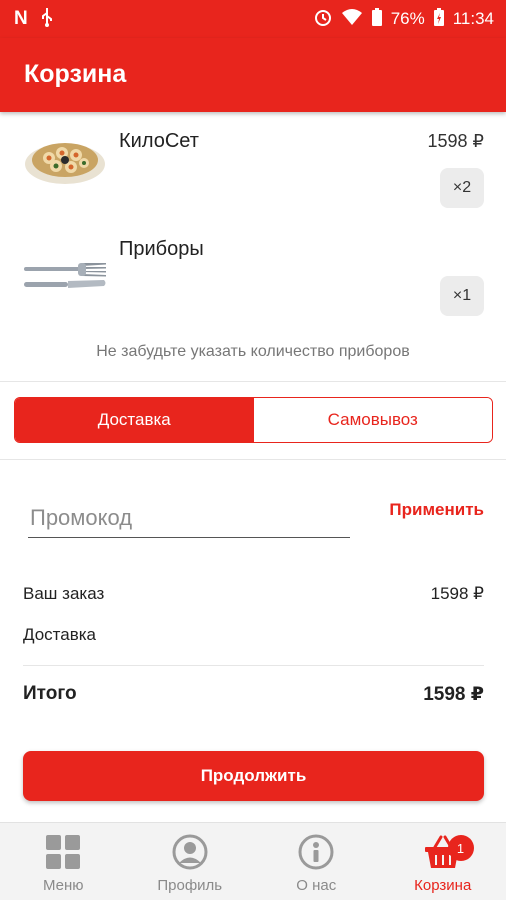 Image resolution: width=506 pixels, height=900 pixels. Describe the element at coordinates (64, 593) in the screenshot. I see `order-label: Ваш заказ` at that location.